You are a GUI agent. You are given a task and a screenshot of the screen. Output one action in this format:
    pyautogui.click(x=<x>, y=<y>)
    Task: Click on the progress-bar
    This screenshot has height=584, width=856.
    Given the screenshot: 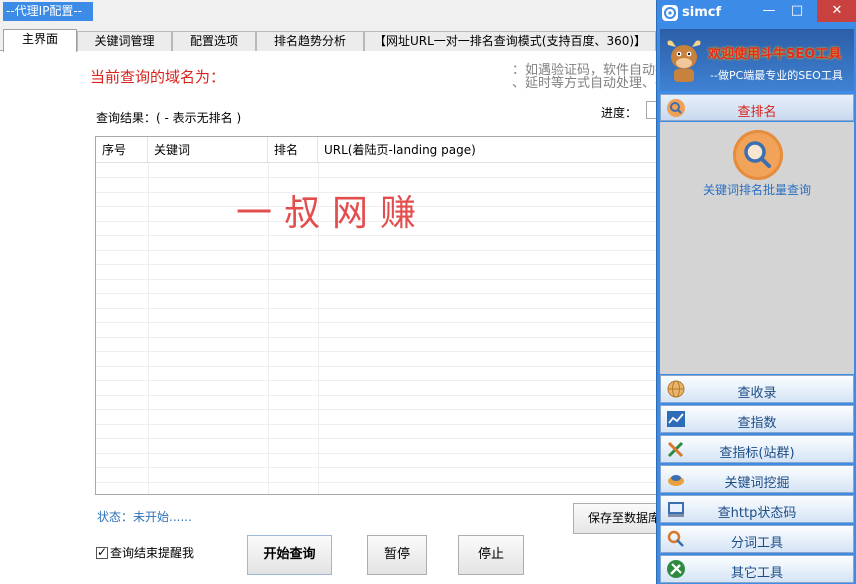 What is the action you would take?
    pyautogui.click(x=651, y=110)
    